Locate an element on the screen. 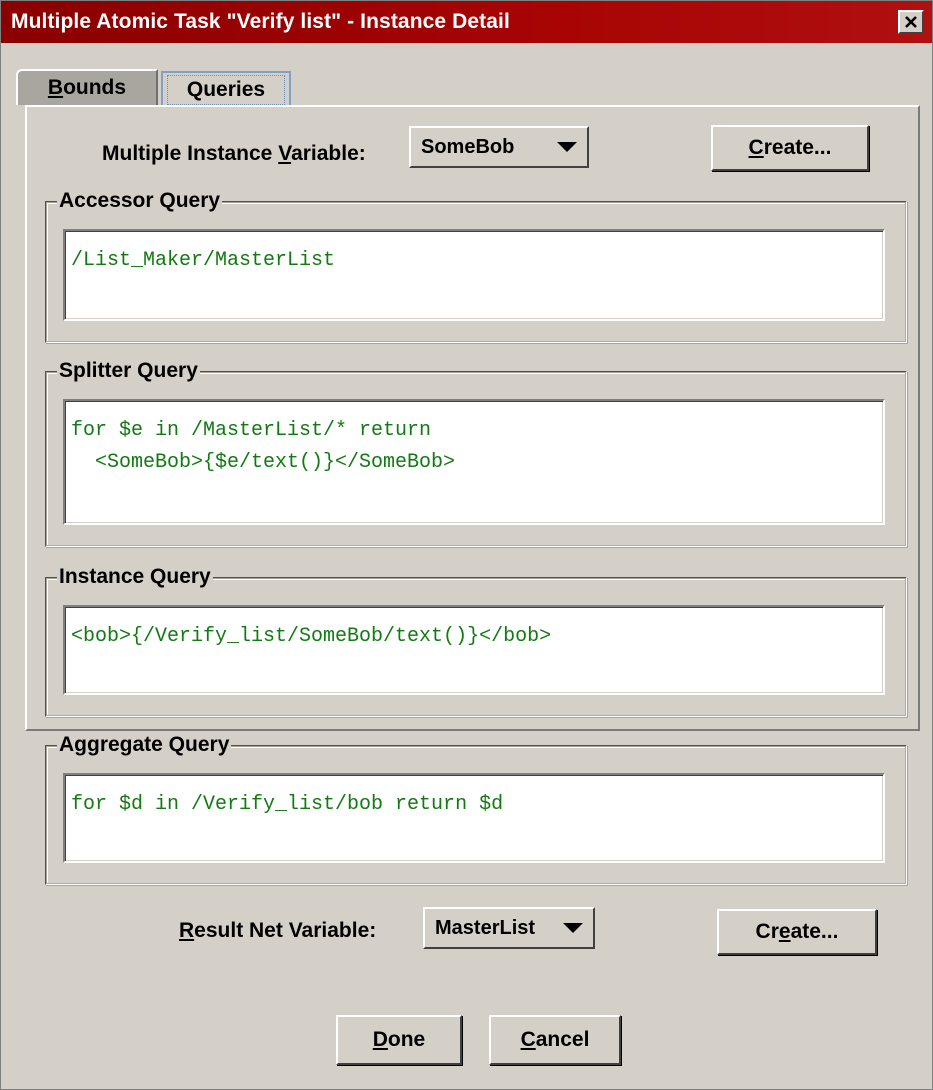  mi-variable-select: SomeBob is located at coordinates (499, 147).